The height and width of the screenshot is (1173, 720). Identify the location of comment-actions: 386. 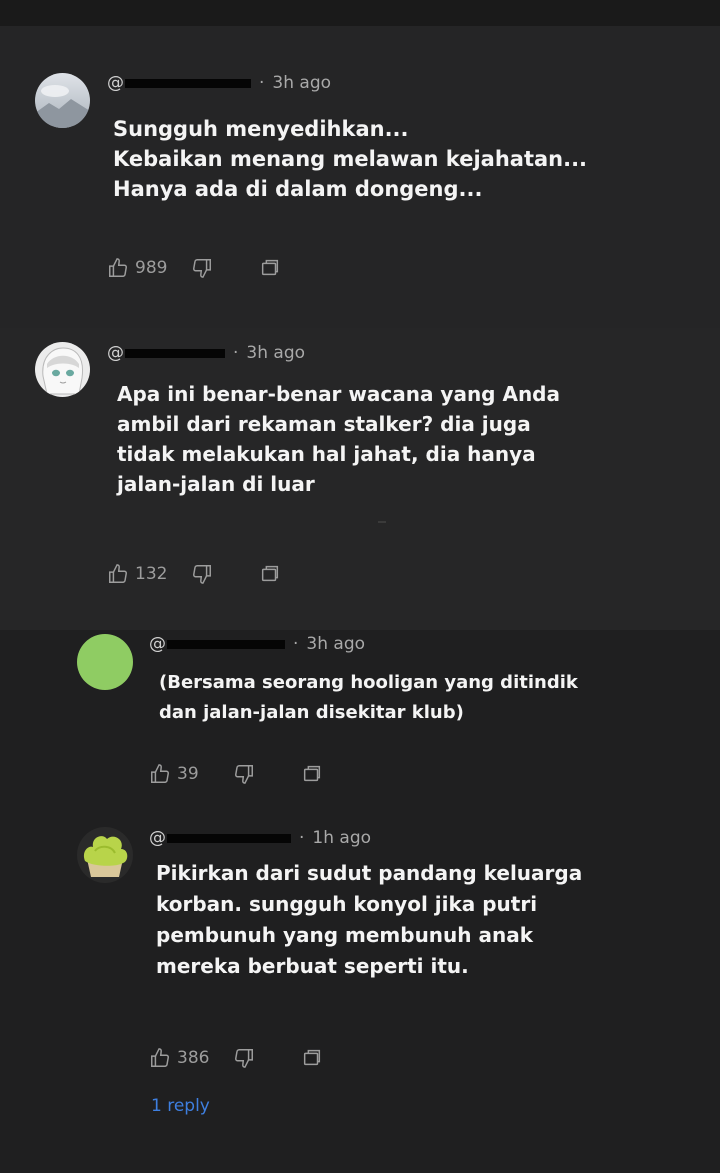
(249, 1059).